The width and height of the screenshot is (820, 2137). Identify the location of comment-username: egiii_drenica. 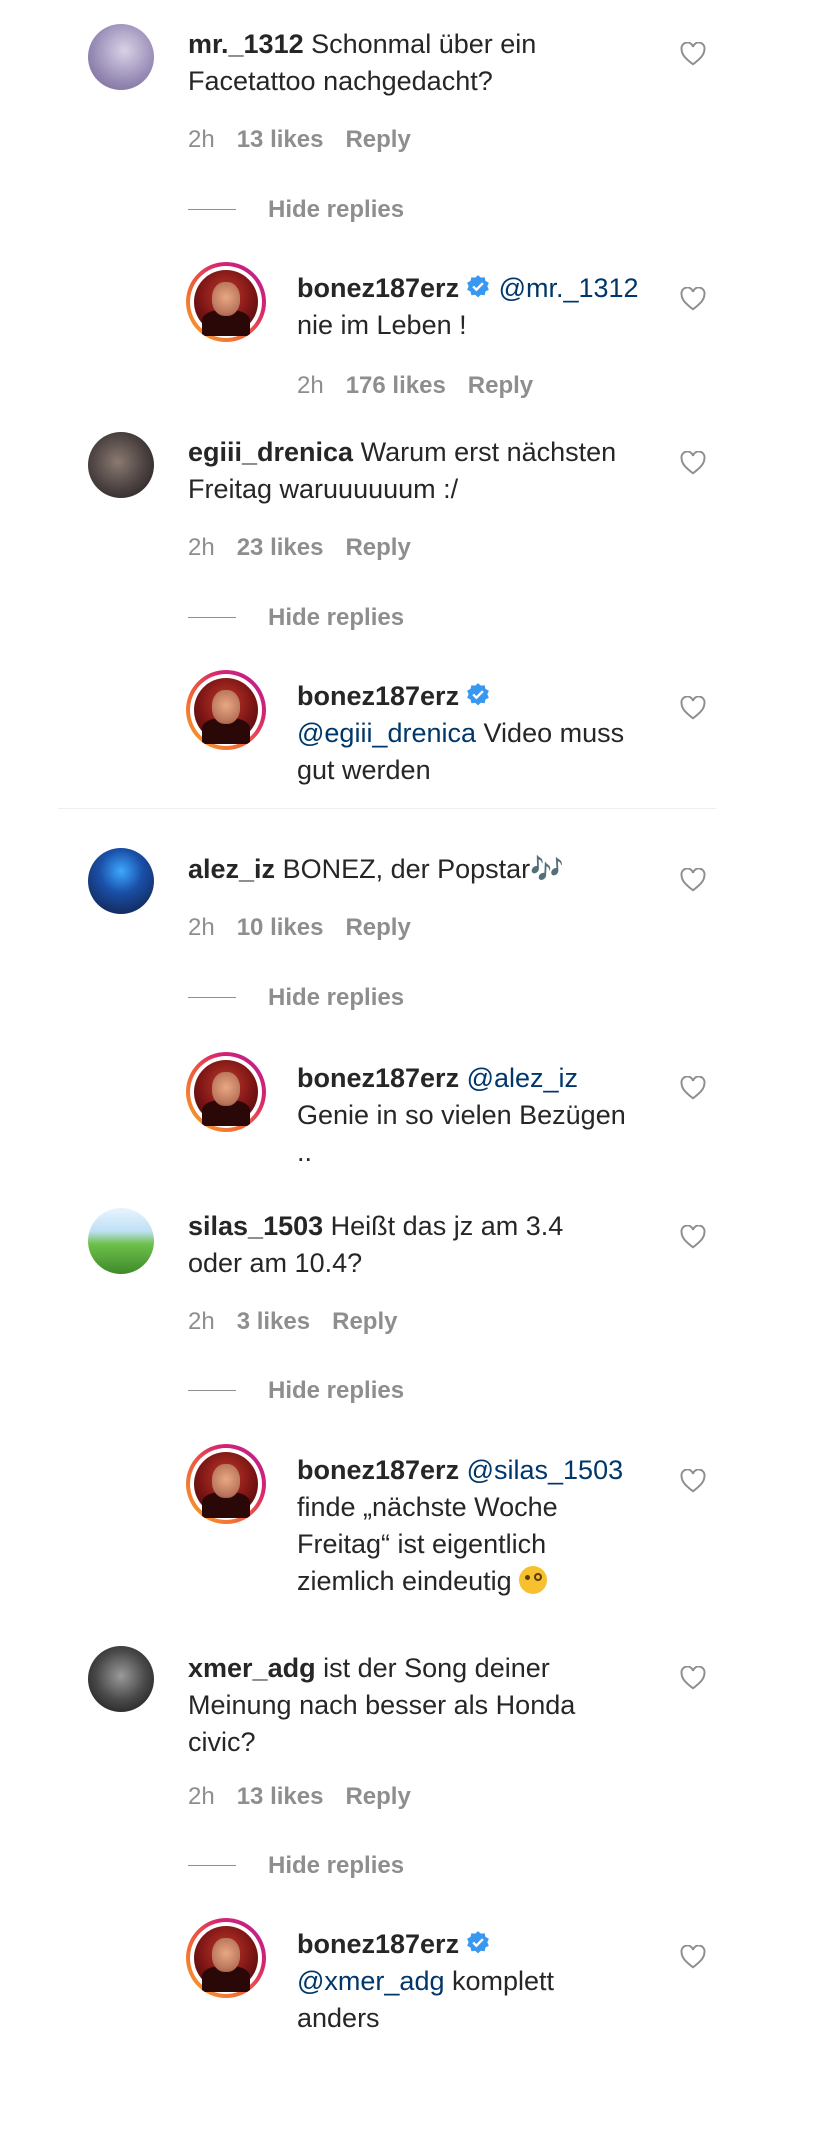
(270, 452).